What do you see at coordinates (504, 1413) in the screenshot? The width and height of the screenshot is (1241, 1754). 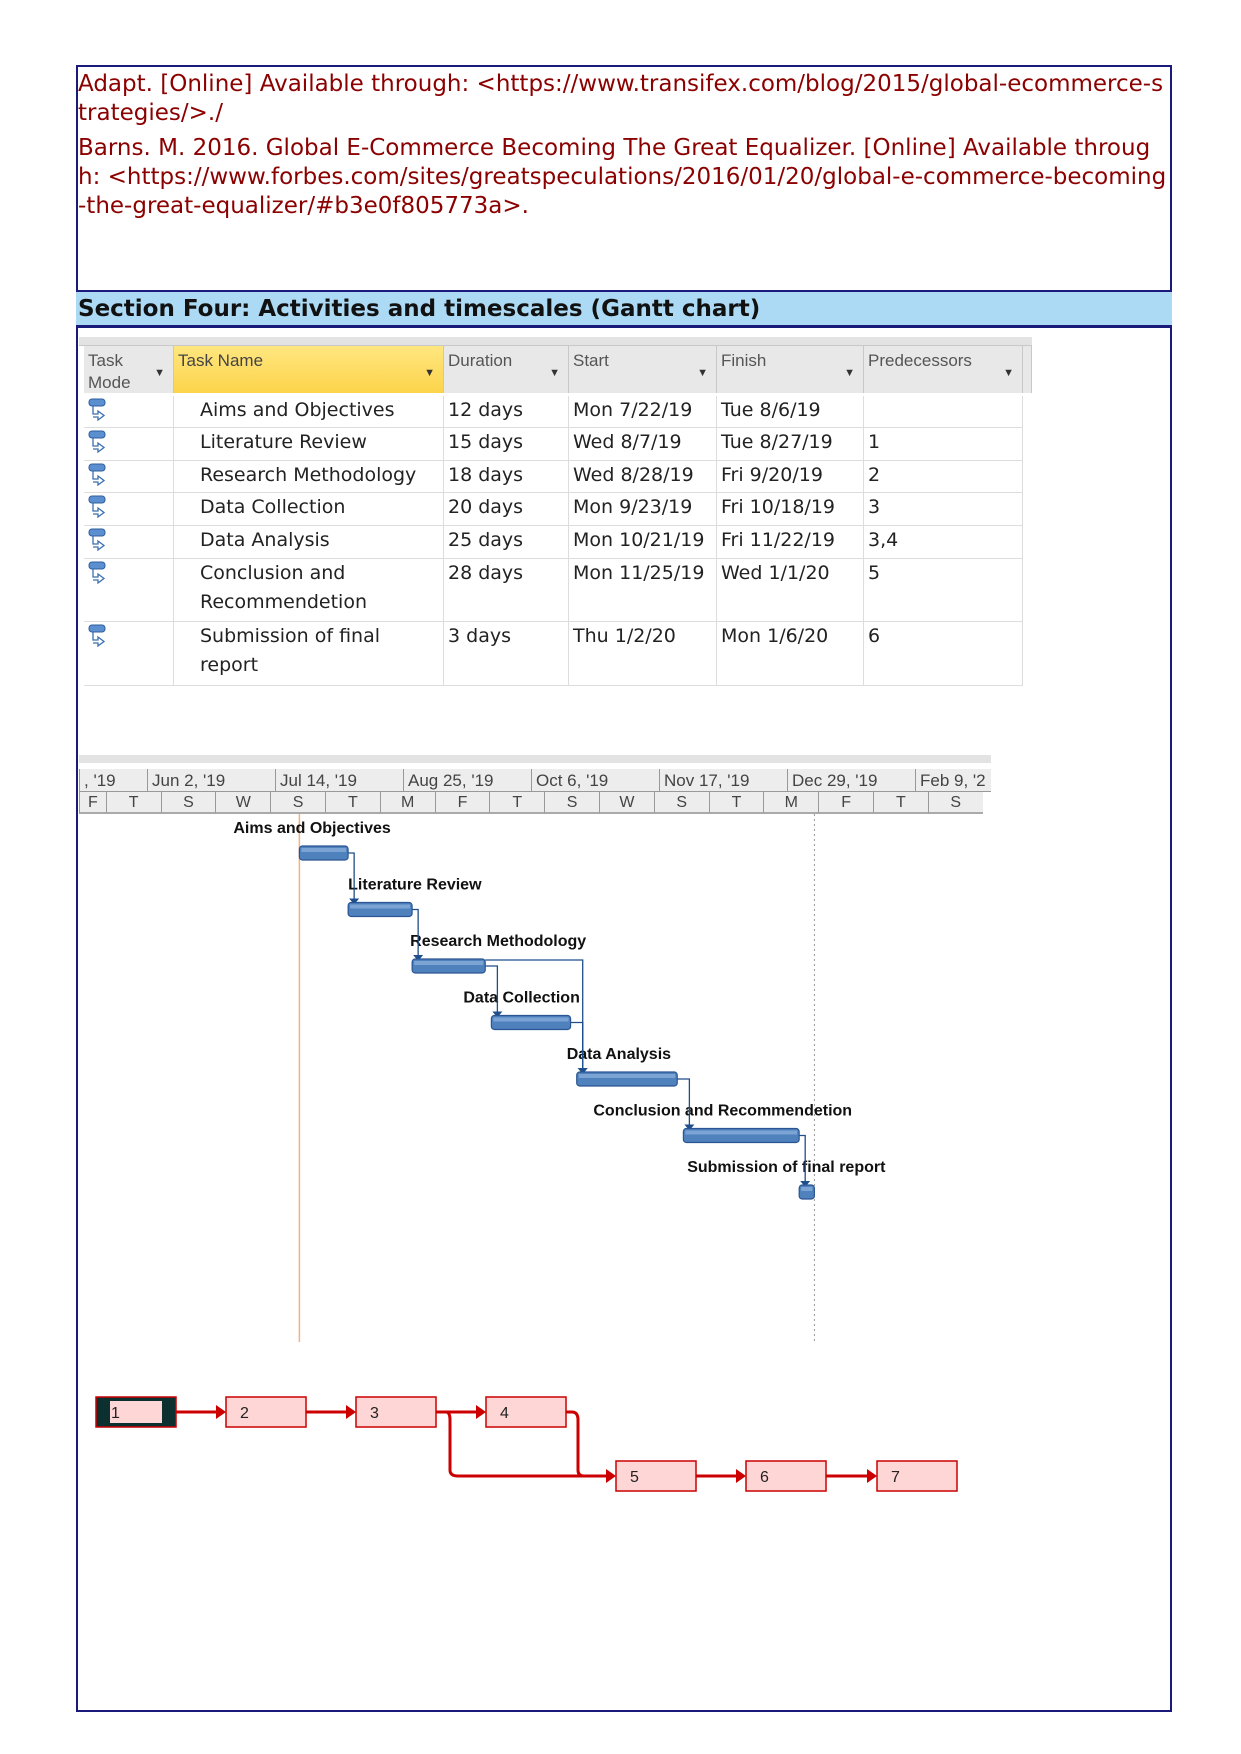 I see `network-node-label: 4` at bounding box center [504, 1413].